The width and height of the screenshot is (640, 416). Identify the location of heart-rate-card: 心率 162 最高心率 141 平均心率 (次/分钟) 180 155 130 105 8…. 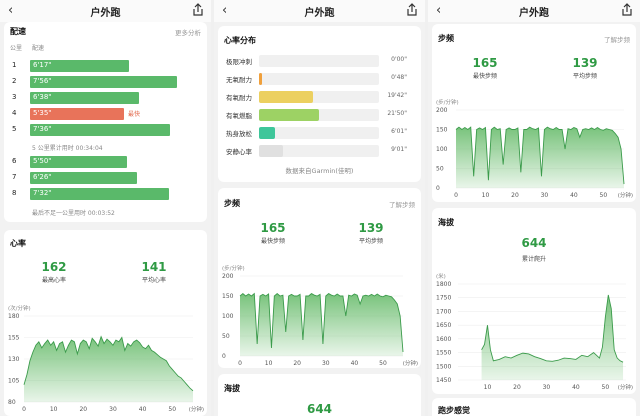
(105, 323).